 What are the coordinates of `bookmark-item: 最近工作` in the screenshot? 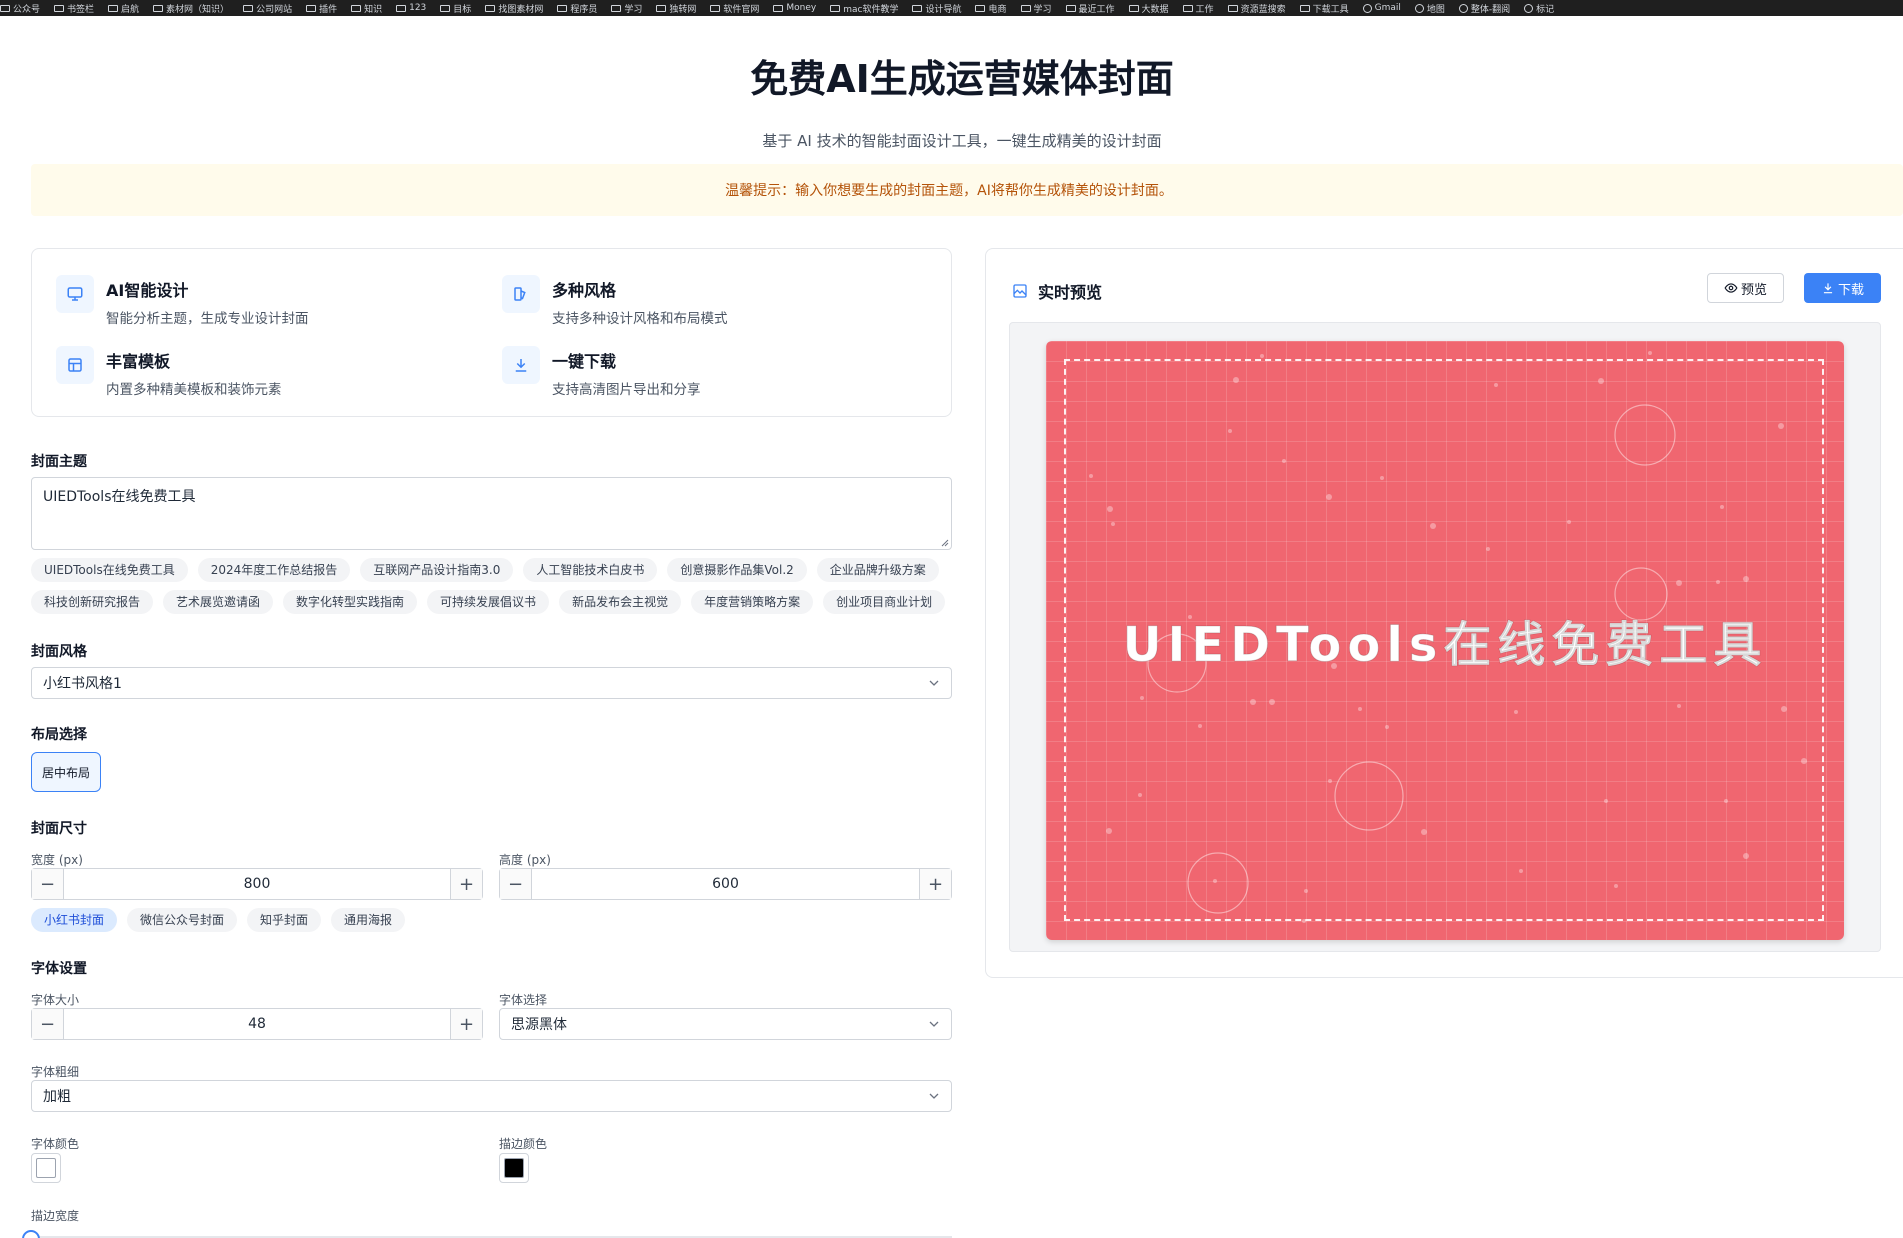 It's located at (1090, 8).